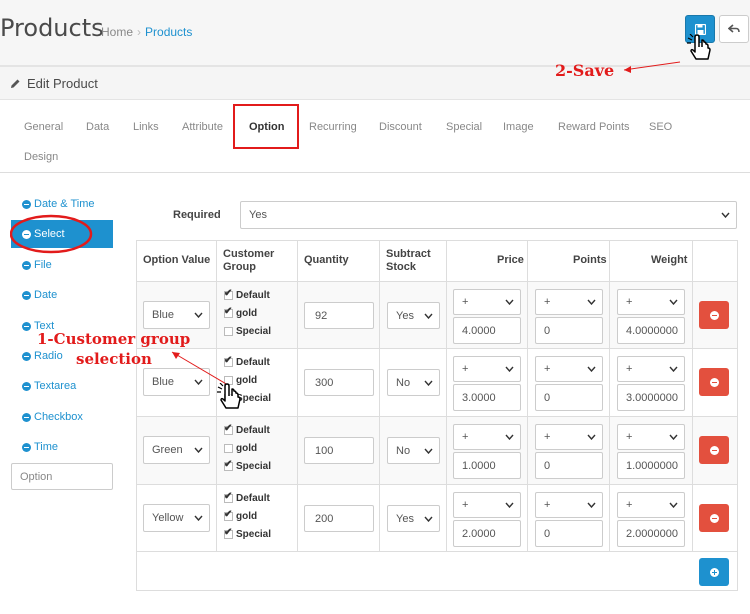 The image size is (750, 614). What do you see at coordinates (339, 315) in the screenshot?
I see `quantity-input: 92` at bounding box center [339, 315].